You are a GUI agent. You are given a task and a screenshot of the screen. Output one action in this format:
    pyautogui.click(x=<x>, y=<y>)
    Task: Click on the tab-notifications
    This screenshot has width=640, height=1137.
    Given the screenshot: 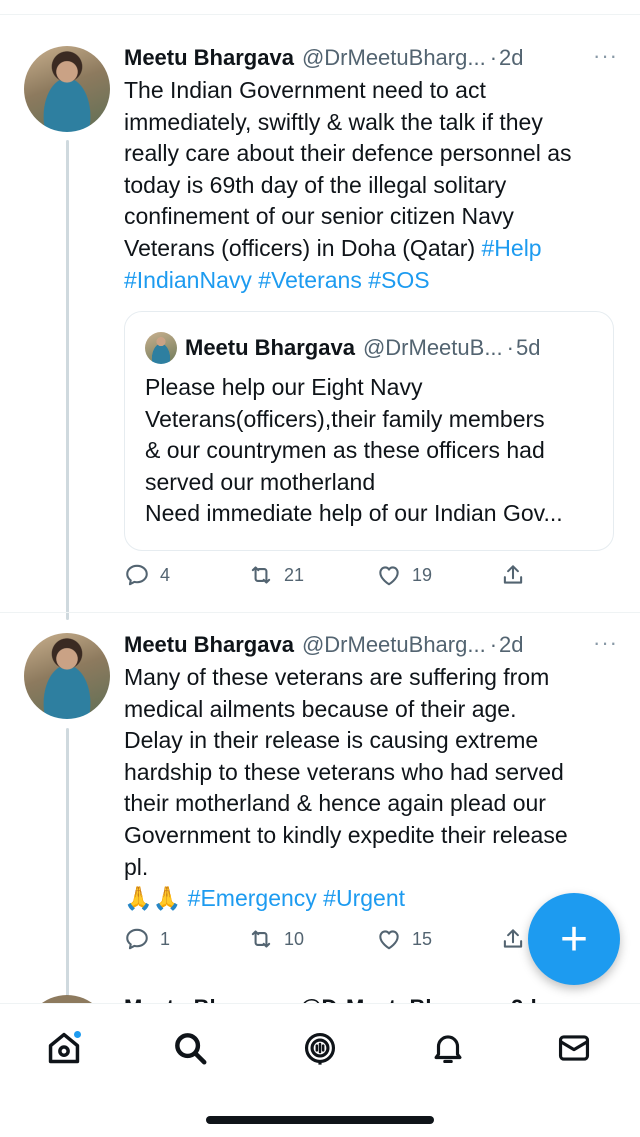 What is the action you would take?
    pyautogui.click(x=448, y=1048)
    